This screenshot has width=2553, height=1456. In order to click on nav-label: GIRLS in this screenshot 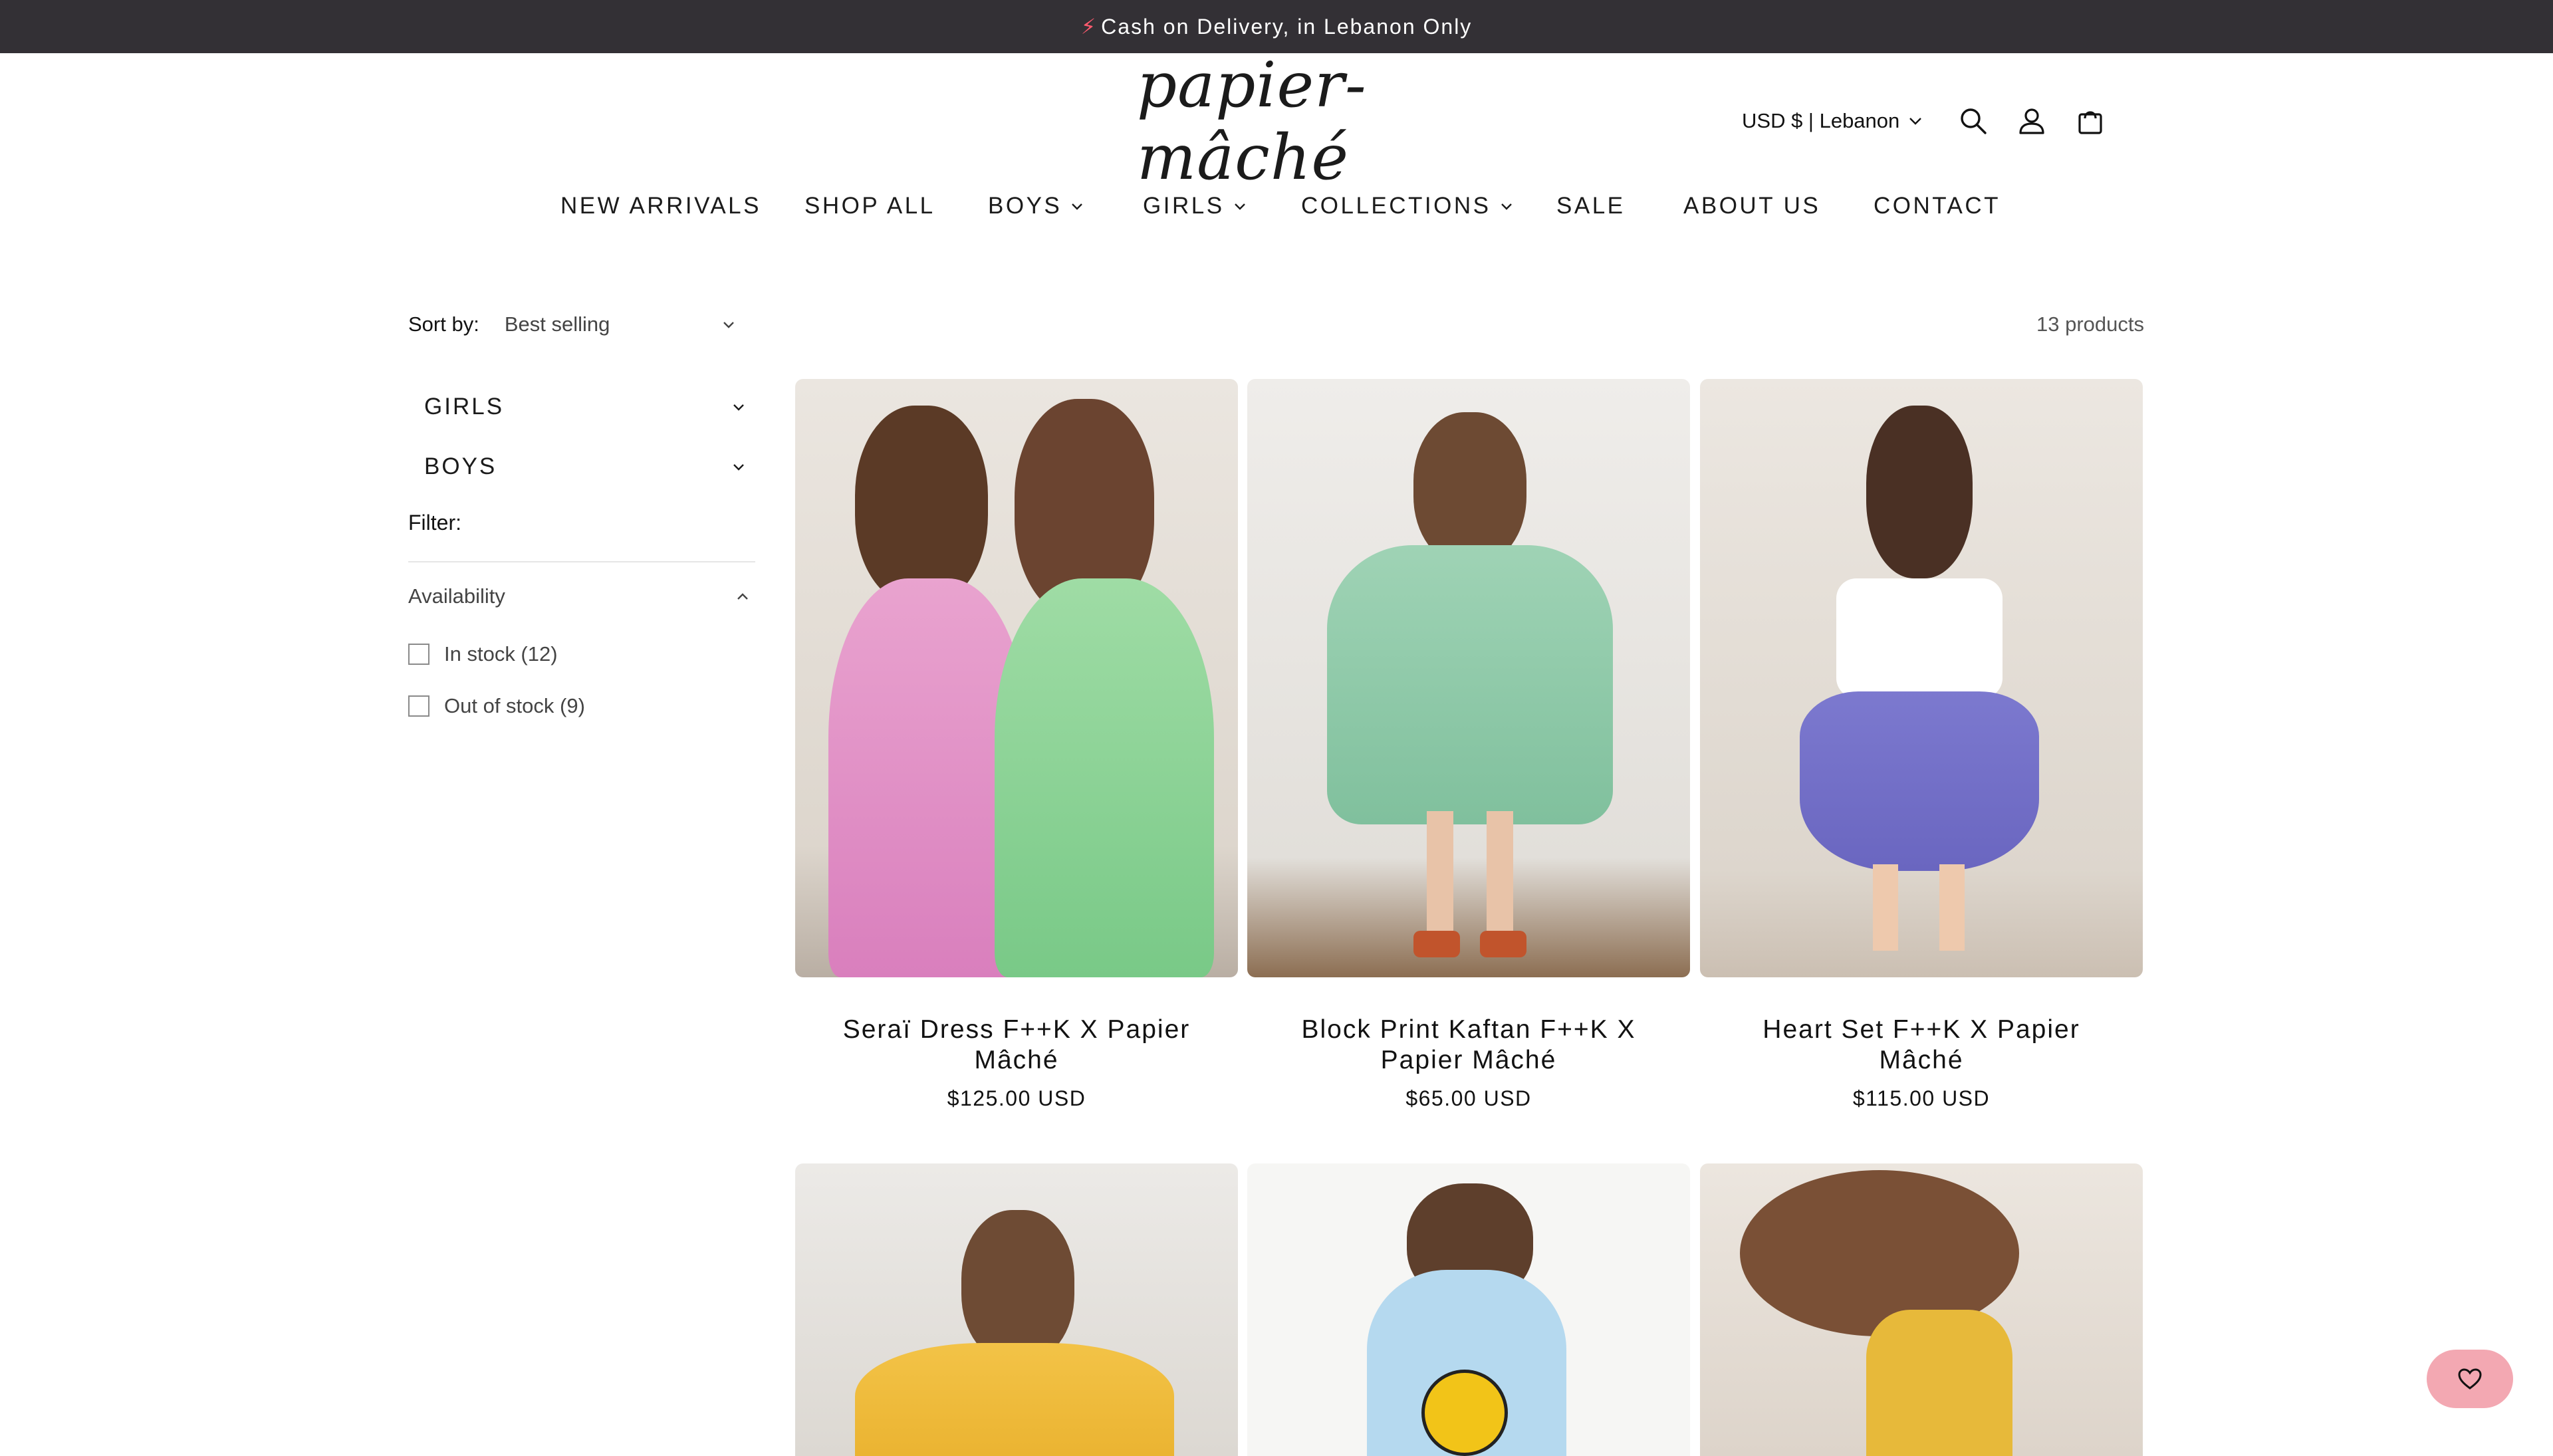, I will do `click(1184, 206)`.